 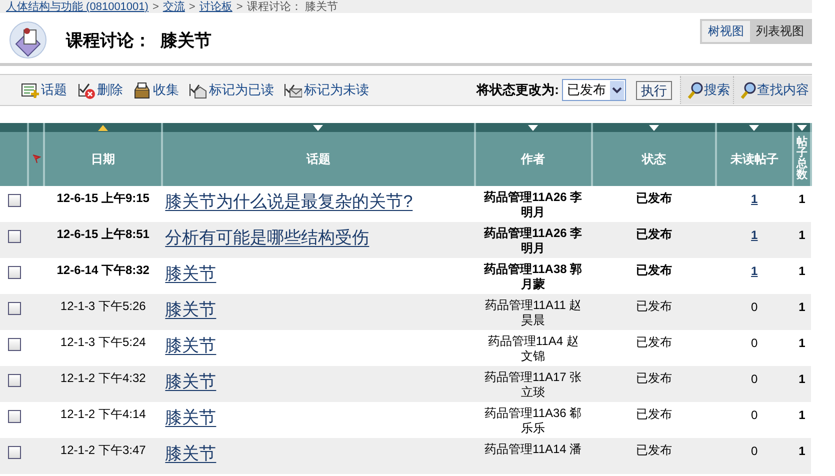 What do you see at coordinates (103, 234) in the screenshot?
I see `date-text: 12-6-15 上午8:51` at bounding box center [103, 234].